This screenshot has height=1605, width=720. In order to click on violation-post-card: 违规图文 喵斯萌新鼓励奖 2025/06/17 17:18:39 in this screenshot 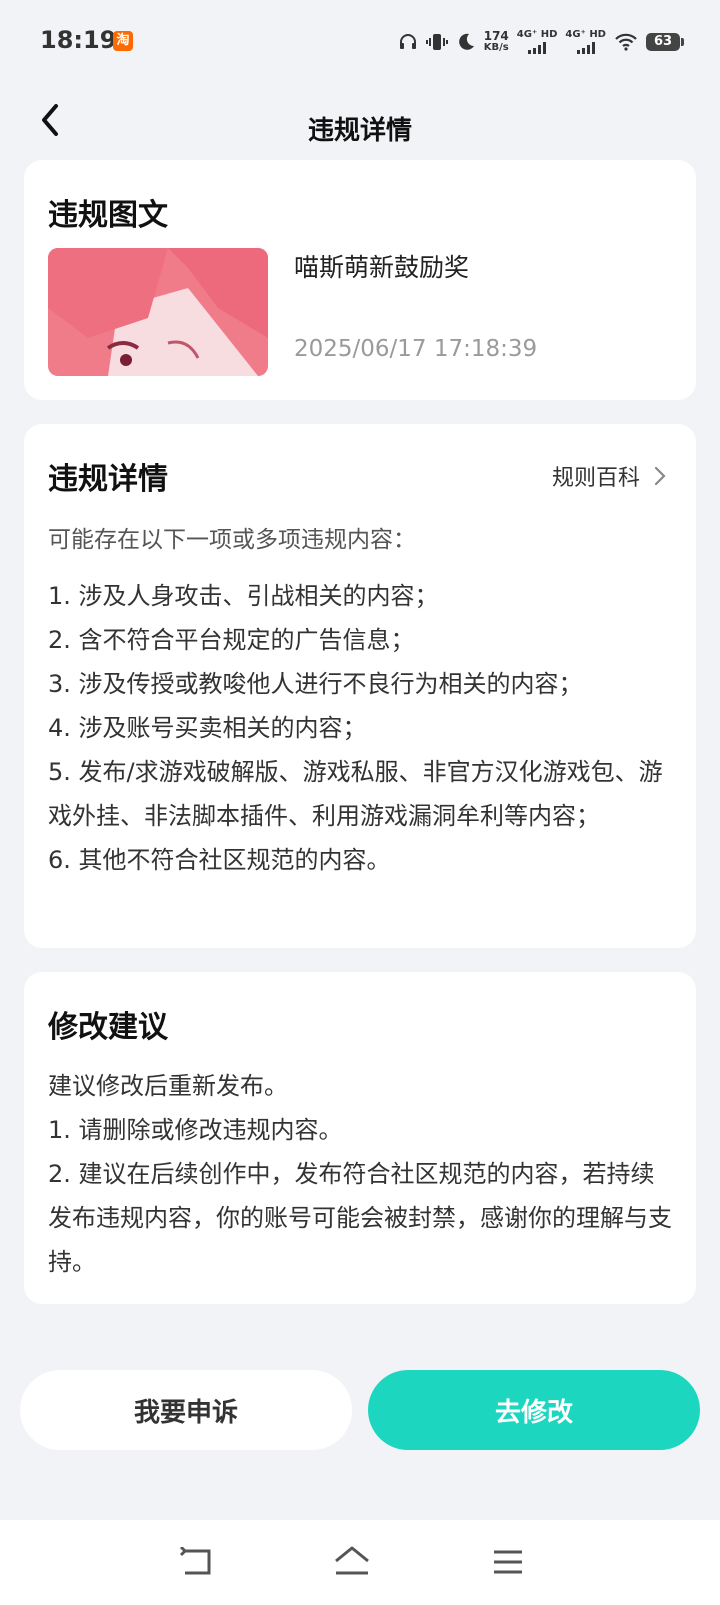, I will do `click(360, 280)`.